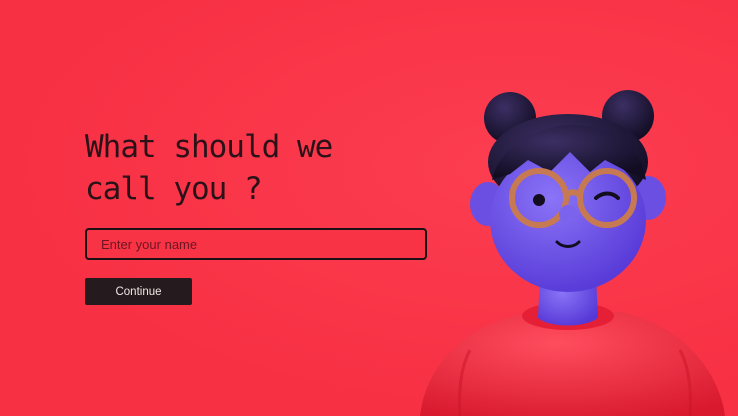  I want to click on continue-button: Continue, so click(138, 291).